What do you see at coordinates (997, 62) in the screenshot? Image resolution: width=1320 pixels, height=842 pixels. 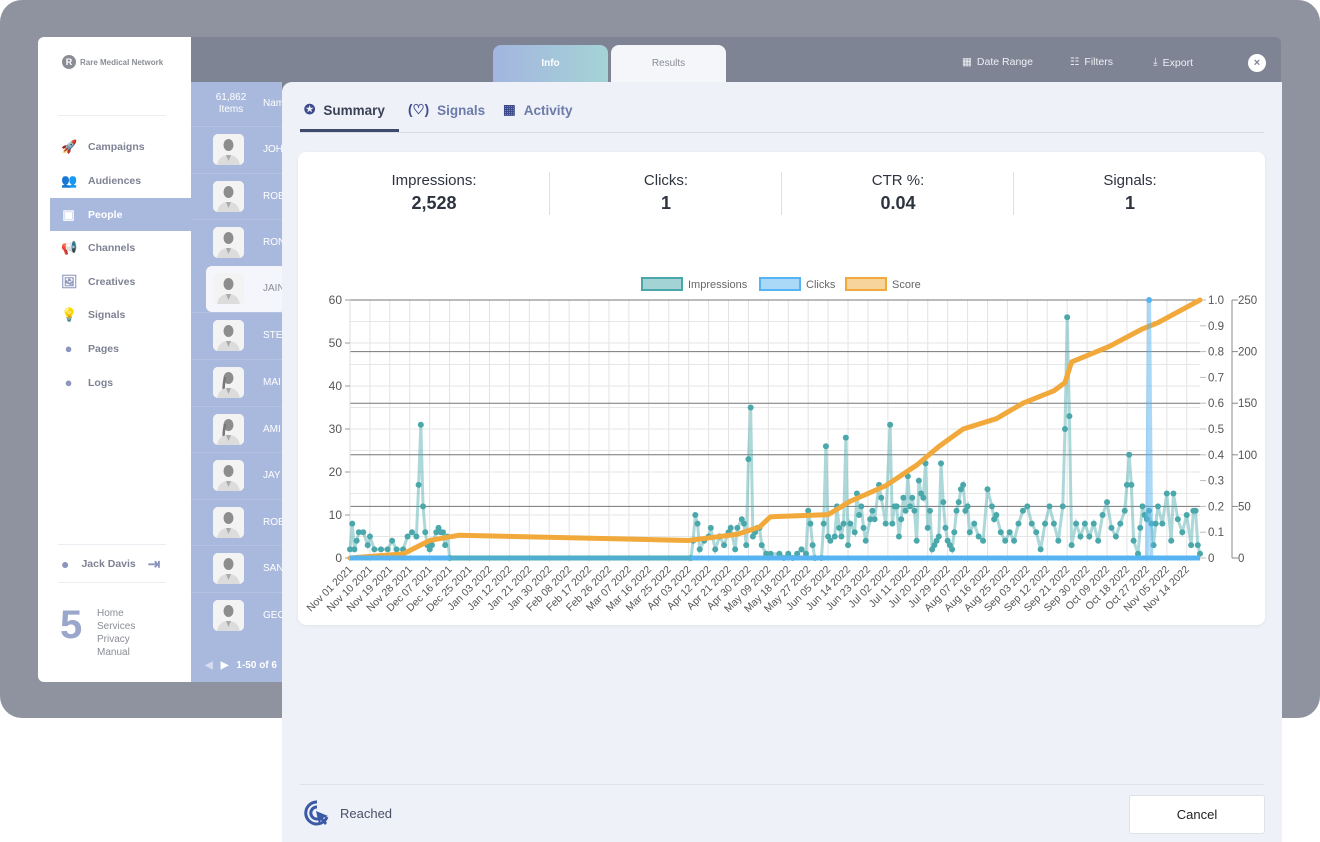 I see `date-range-button: ▦ Date Range` at bounding box center [997, 62].